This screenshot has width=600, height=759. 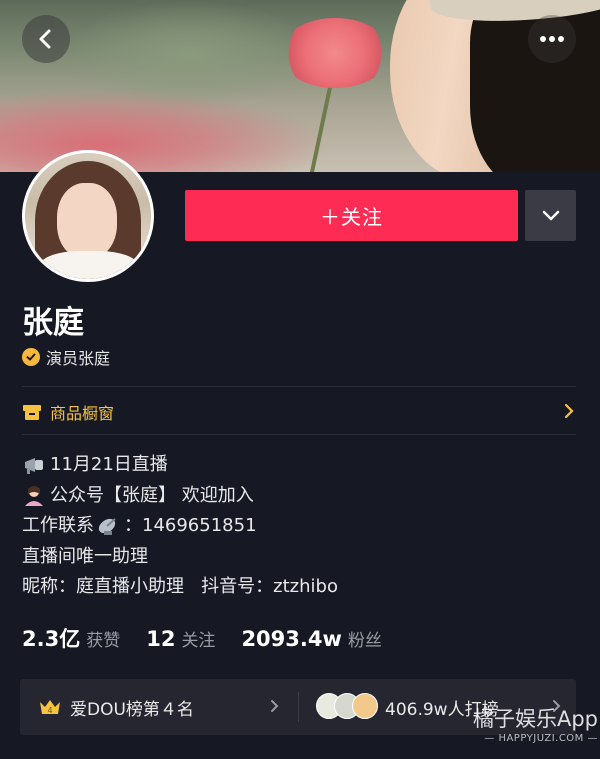 I want to click on bio-text: 昵称：庭直播小助理 抖音号：ztzhibo, so click(x=180, y=586).